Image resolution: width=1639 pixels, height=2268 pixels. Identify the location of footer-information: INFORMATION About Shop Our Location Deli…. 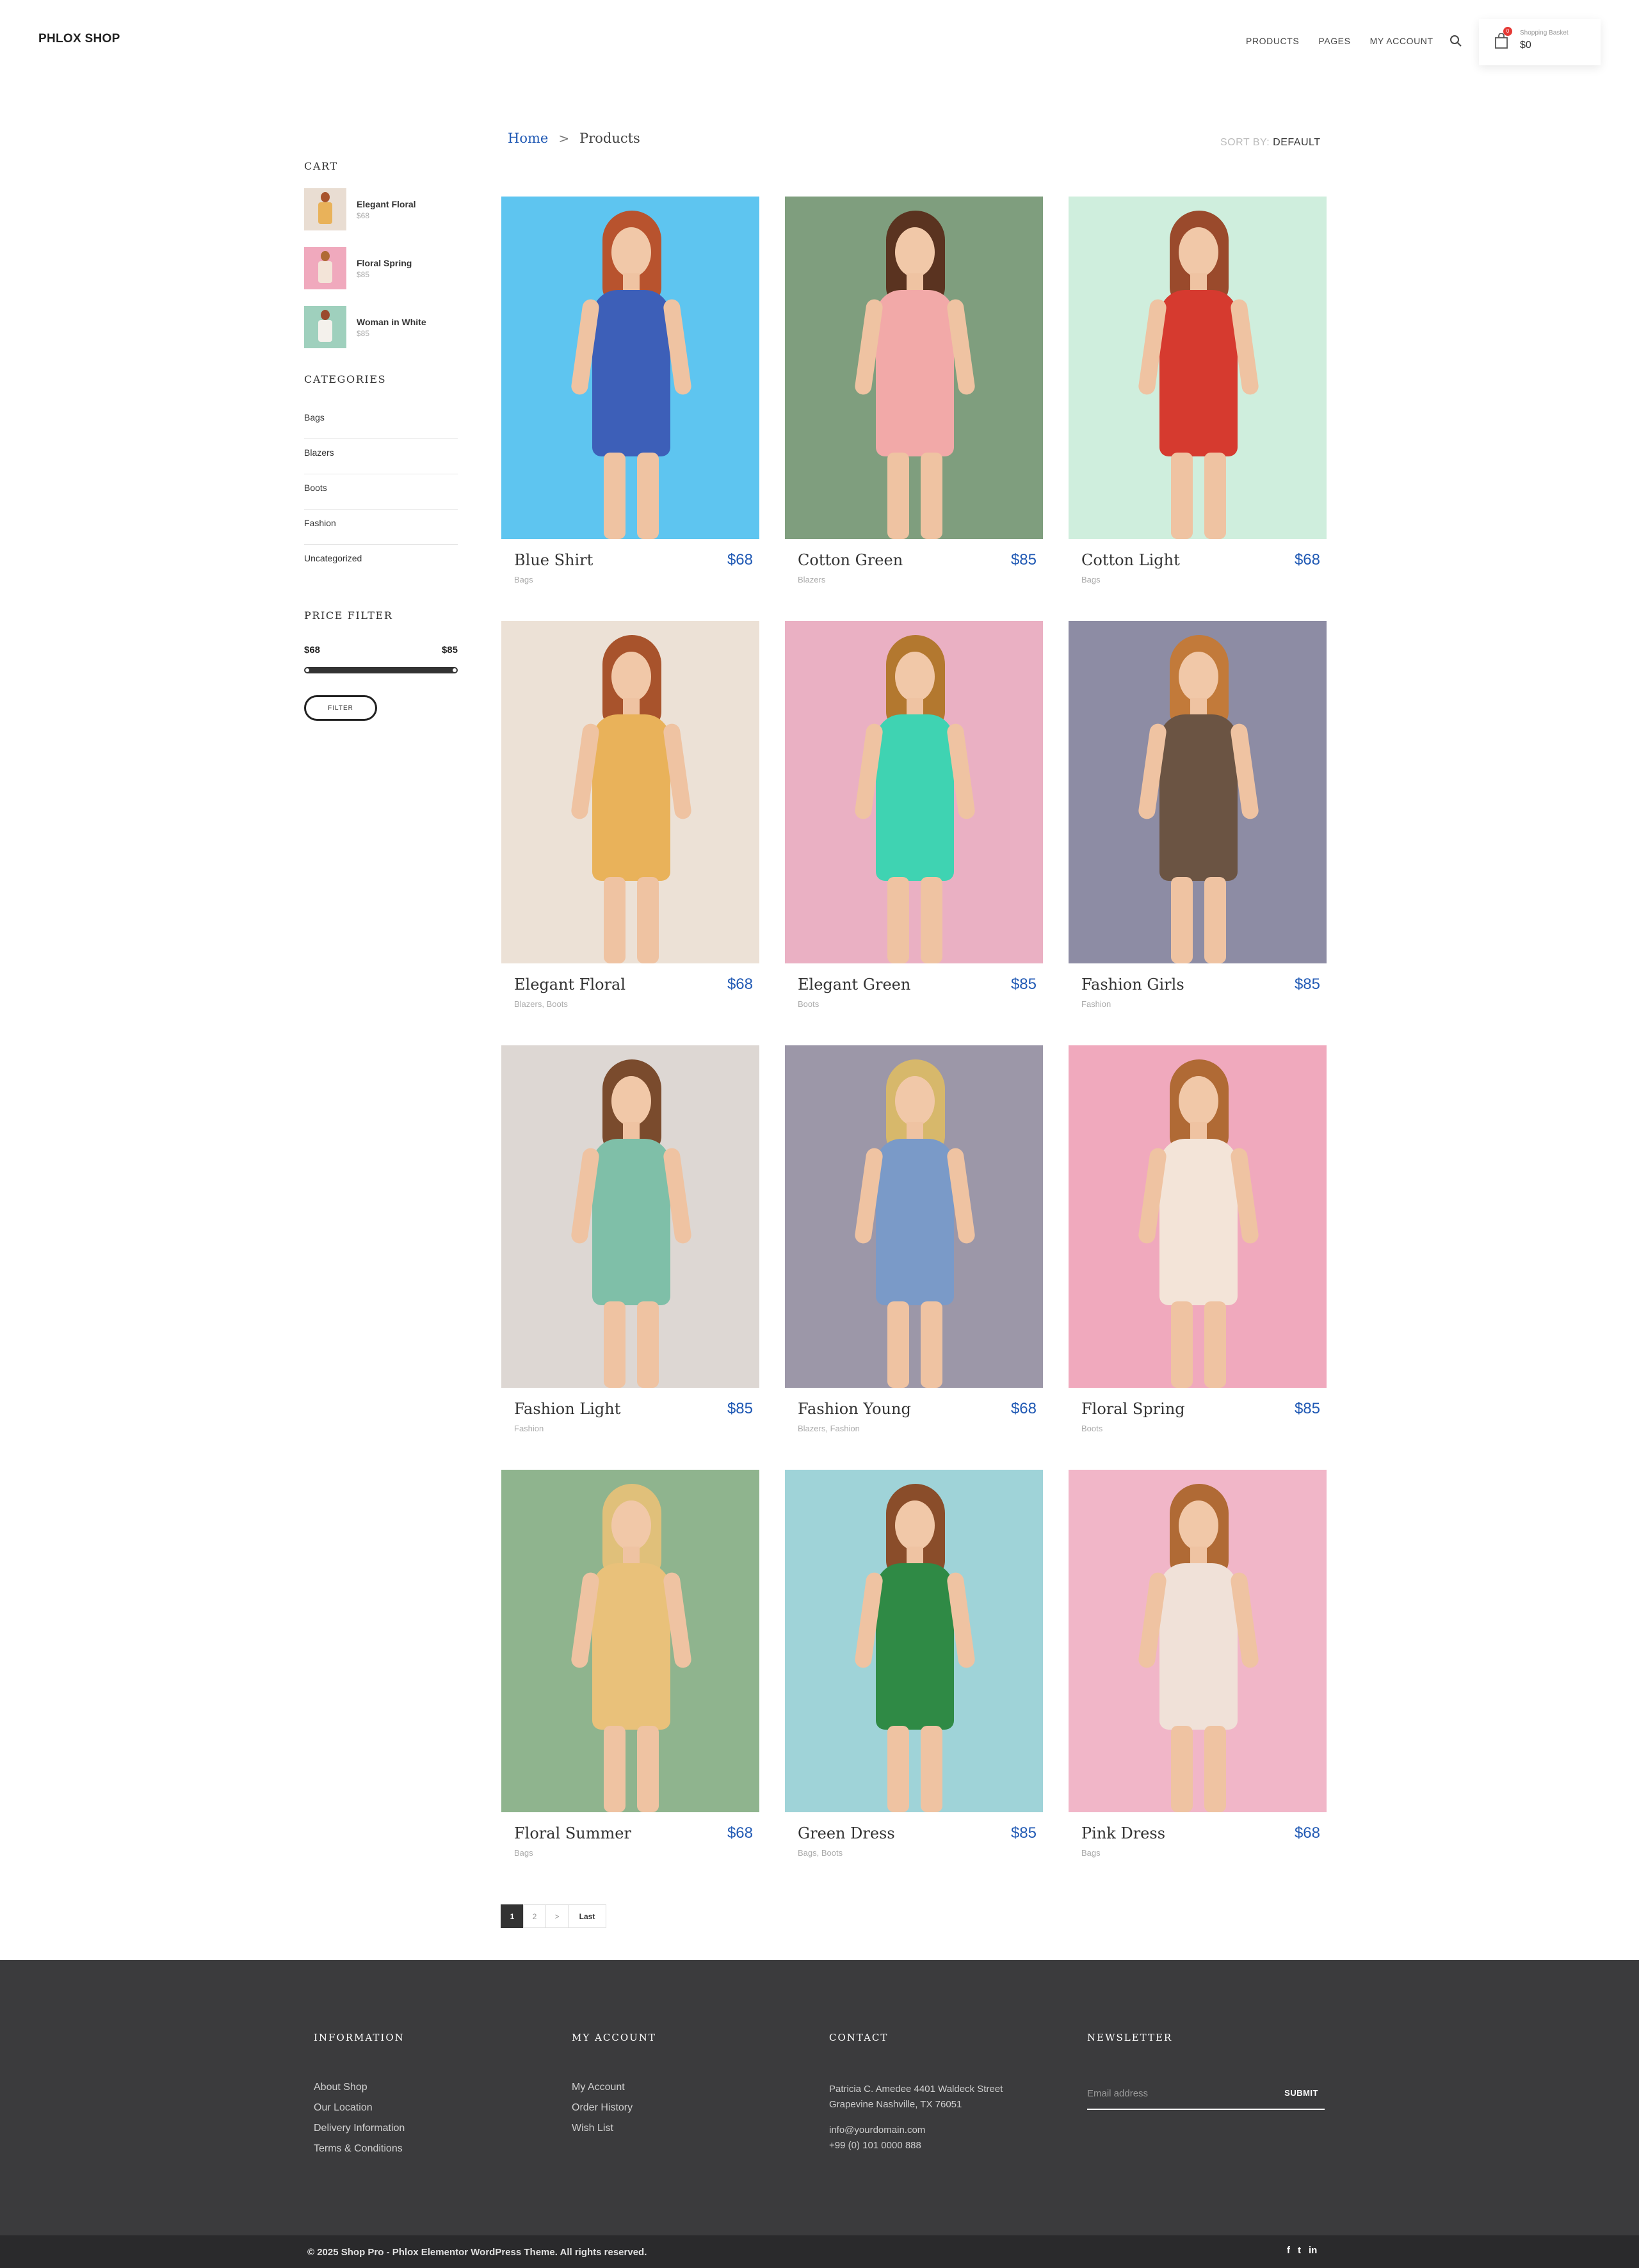
(360, 2098).